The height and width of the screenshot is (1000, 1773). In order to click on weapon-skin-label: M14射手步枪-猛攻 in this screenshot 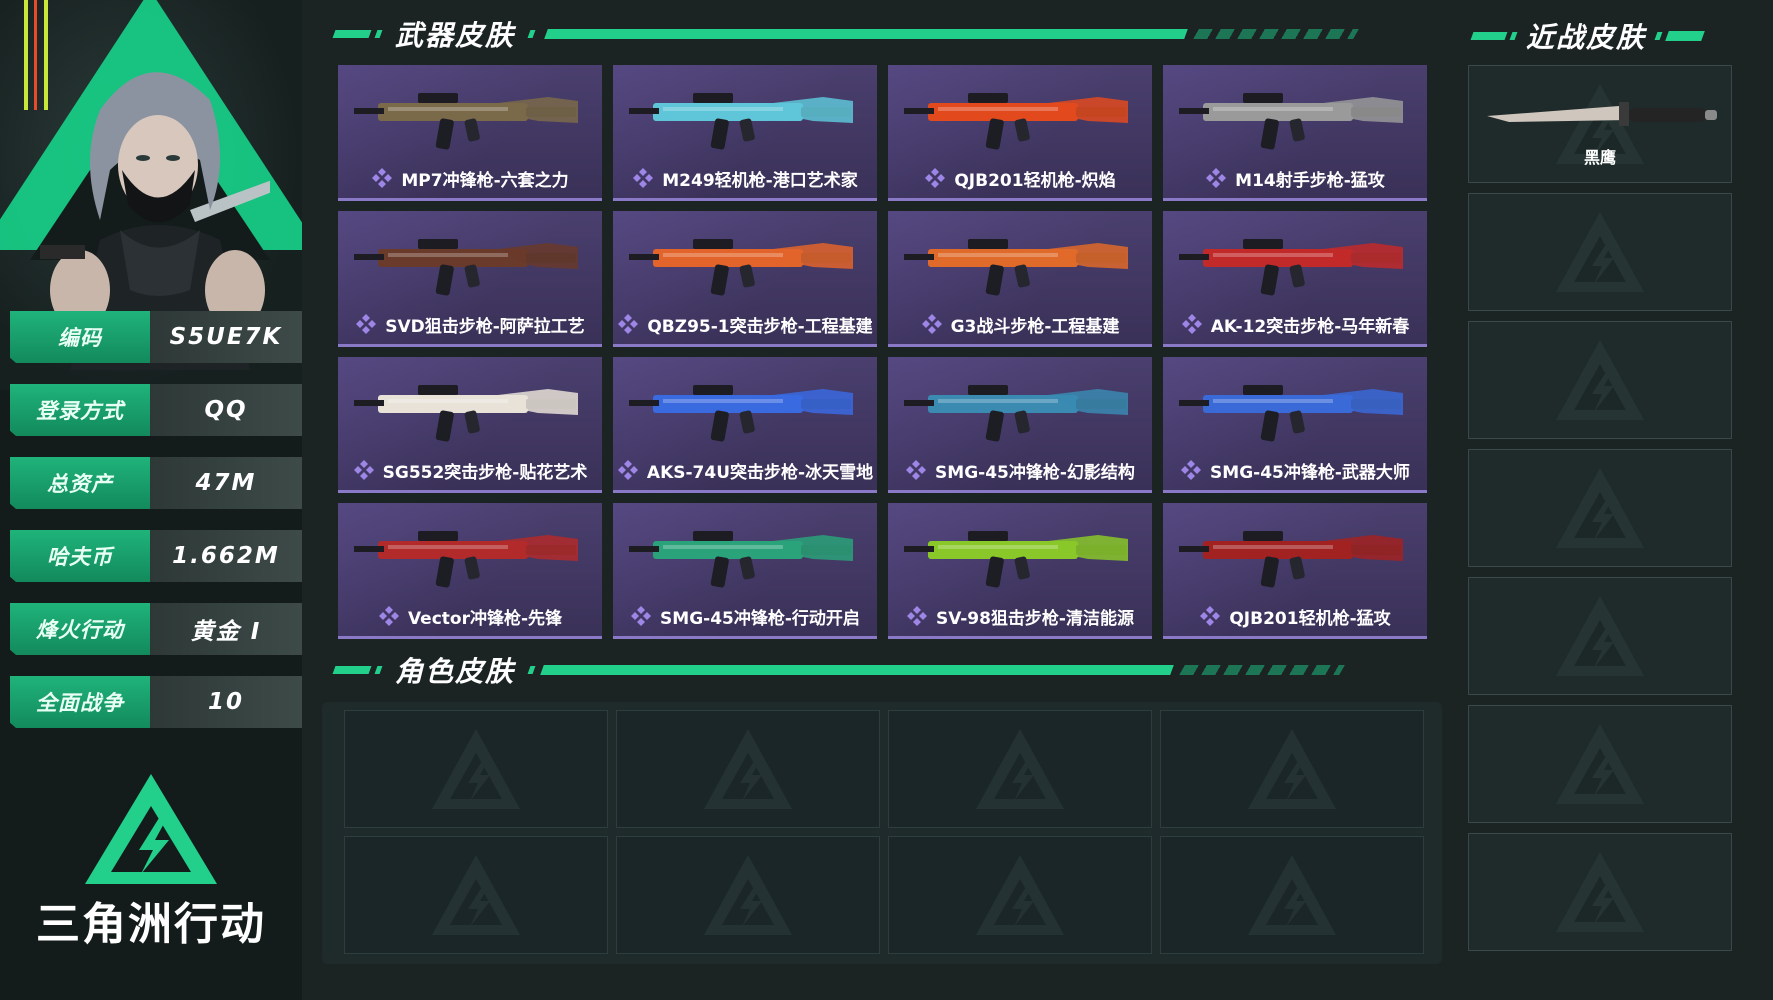, I will do `click(1295, 178)`.